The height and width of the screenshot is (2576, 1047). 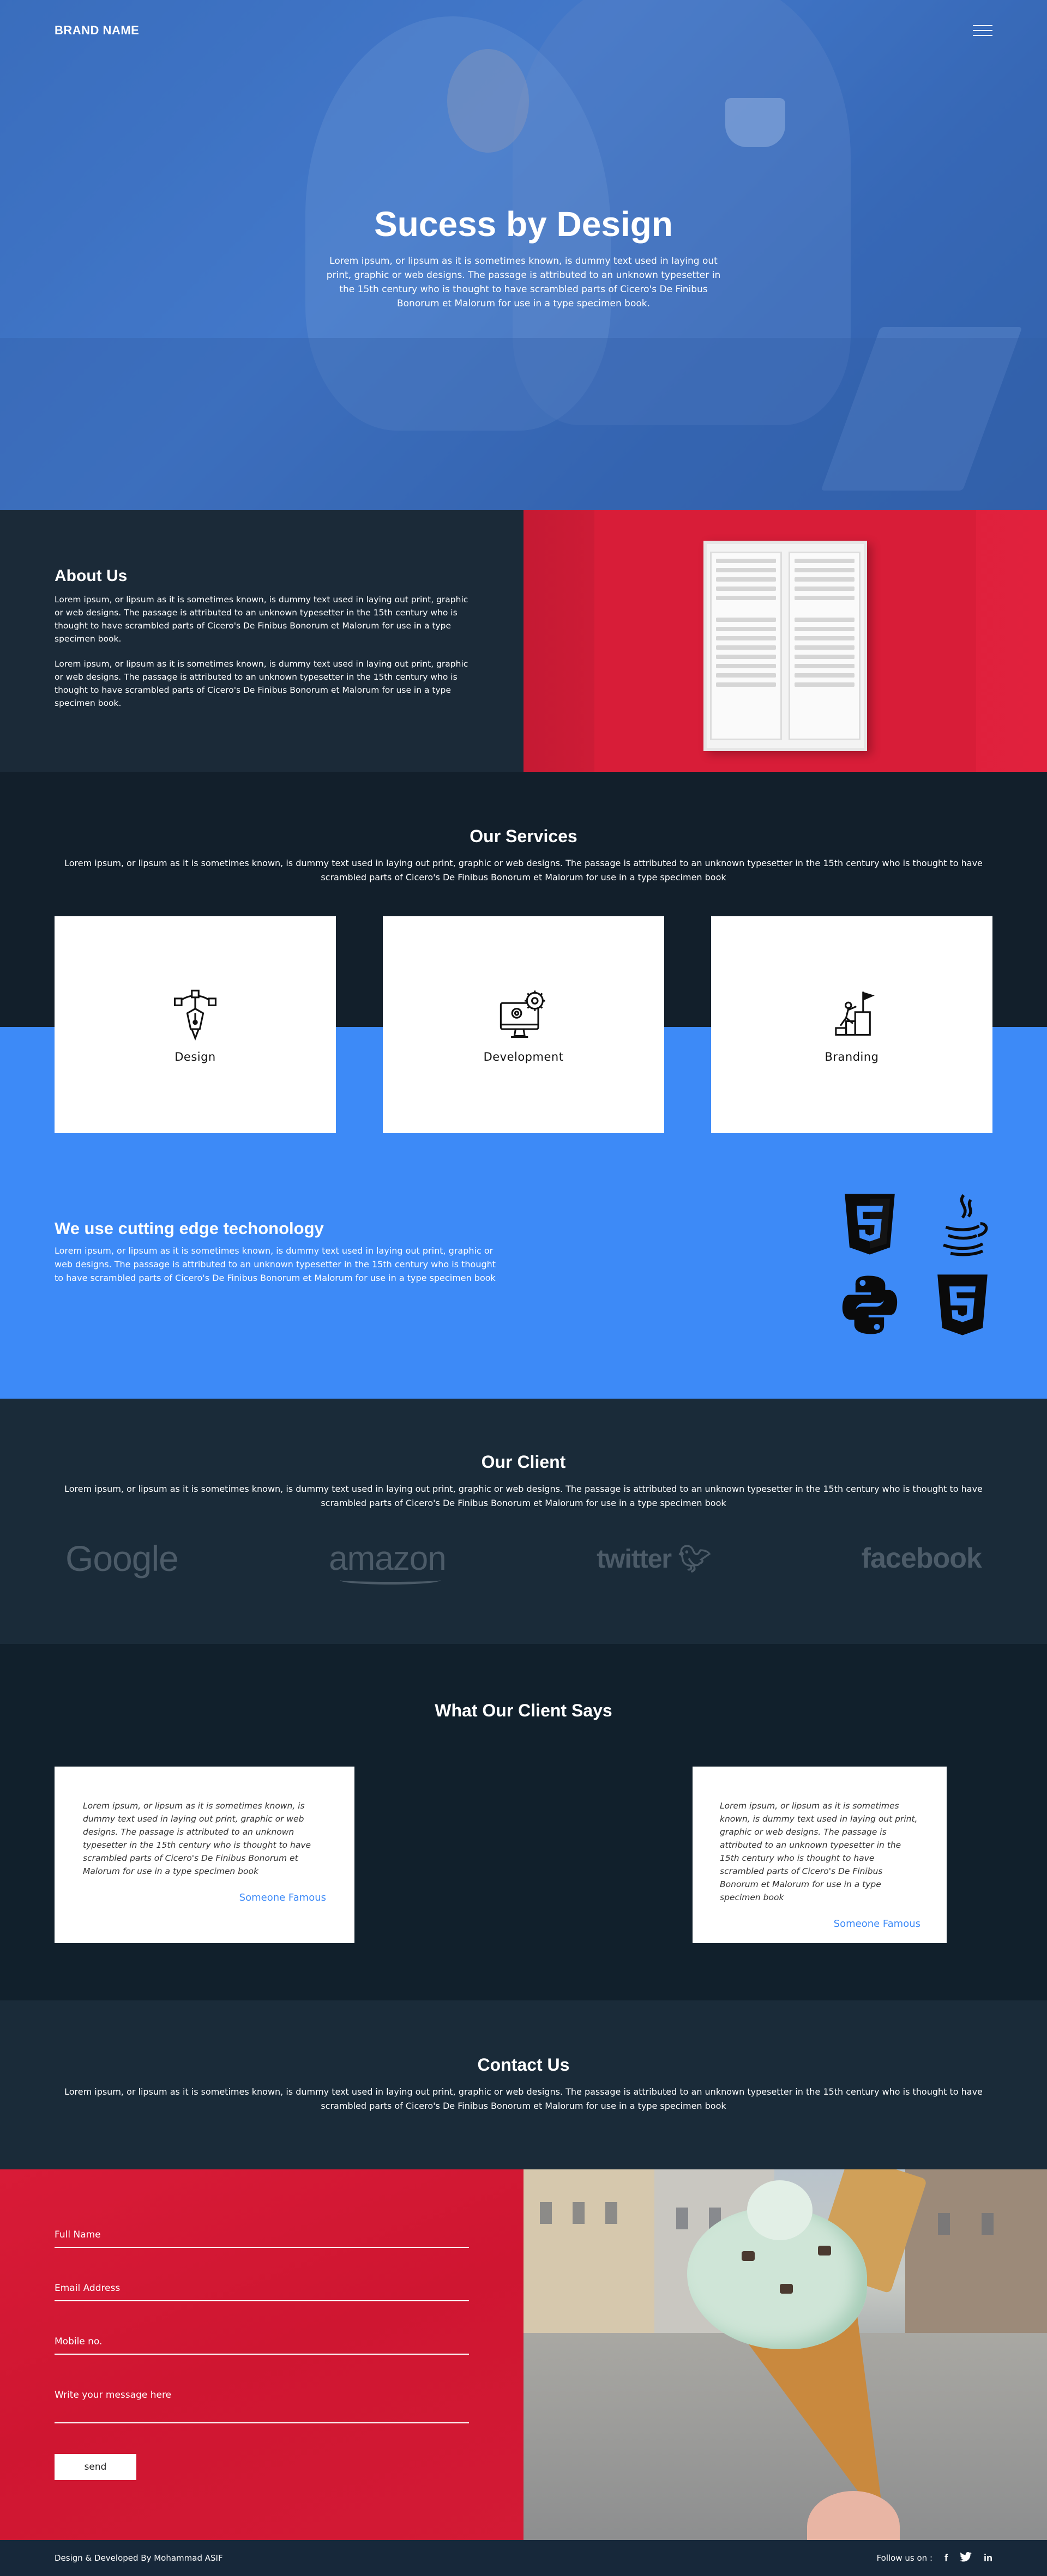 What do you see at coordinates (262, 2238) in the screenshot?
I see `full-name-field: Full Name` at bounding box center [262, 2238].